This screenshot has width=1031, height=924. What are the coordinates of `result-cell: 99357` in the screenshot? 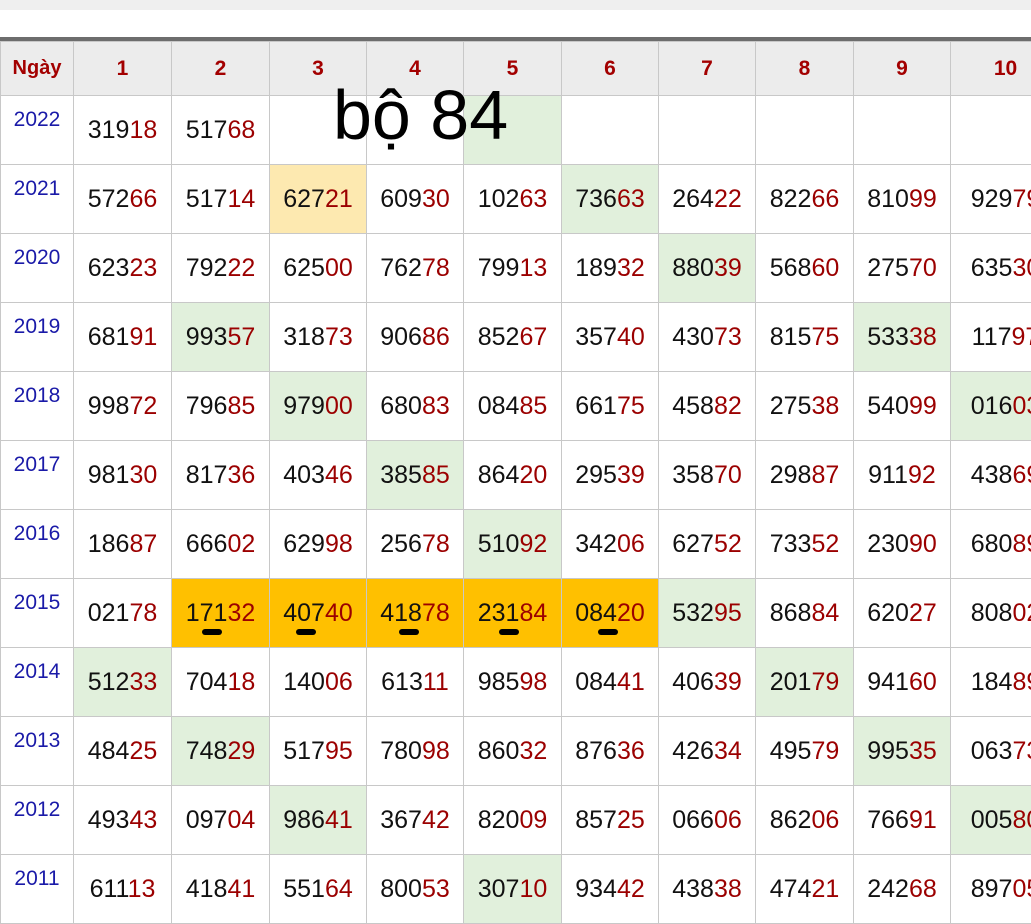 It's located at (221, 337).